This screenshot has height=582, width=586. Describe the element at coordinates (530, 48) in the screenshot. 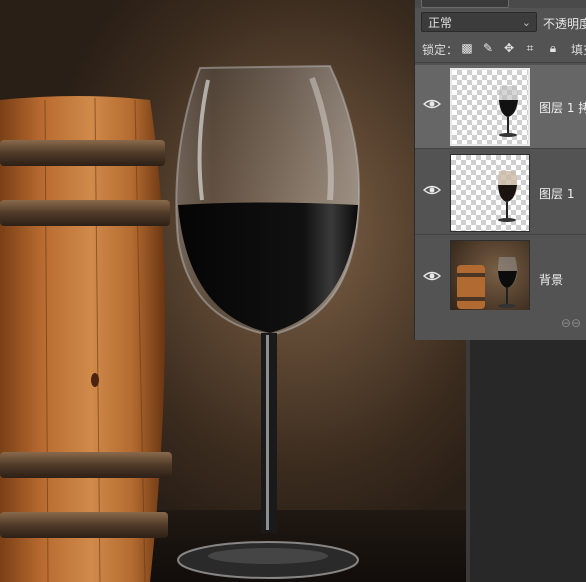

I see `lock-artboard-icon: ⌗` at that location.